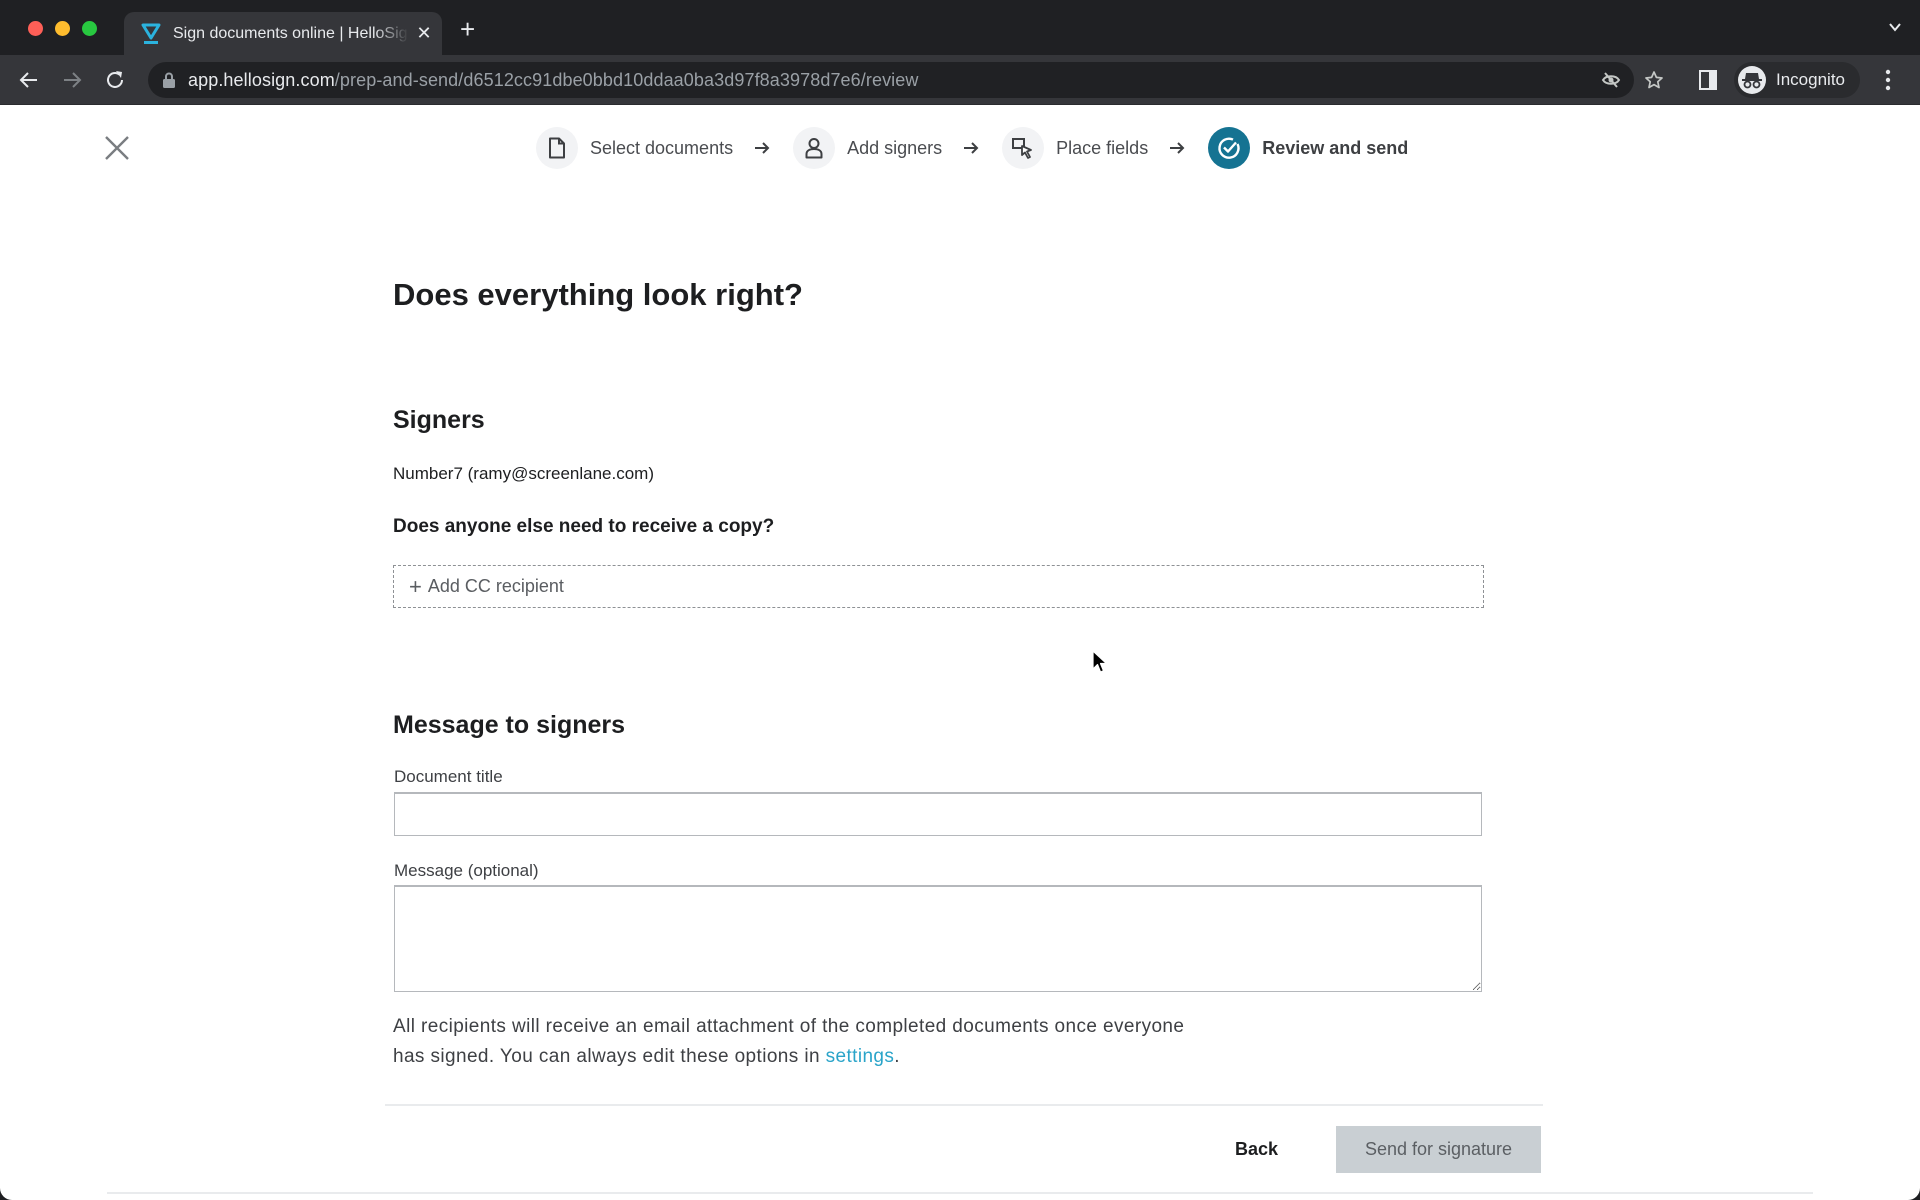  Describe the element at coordinates (1611, 80) in the screenshot. I see `eye-off-icon` at that location.